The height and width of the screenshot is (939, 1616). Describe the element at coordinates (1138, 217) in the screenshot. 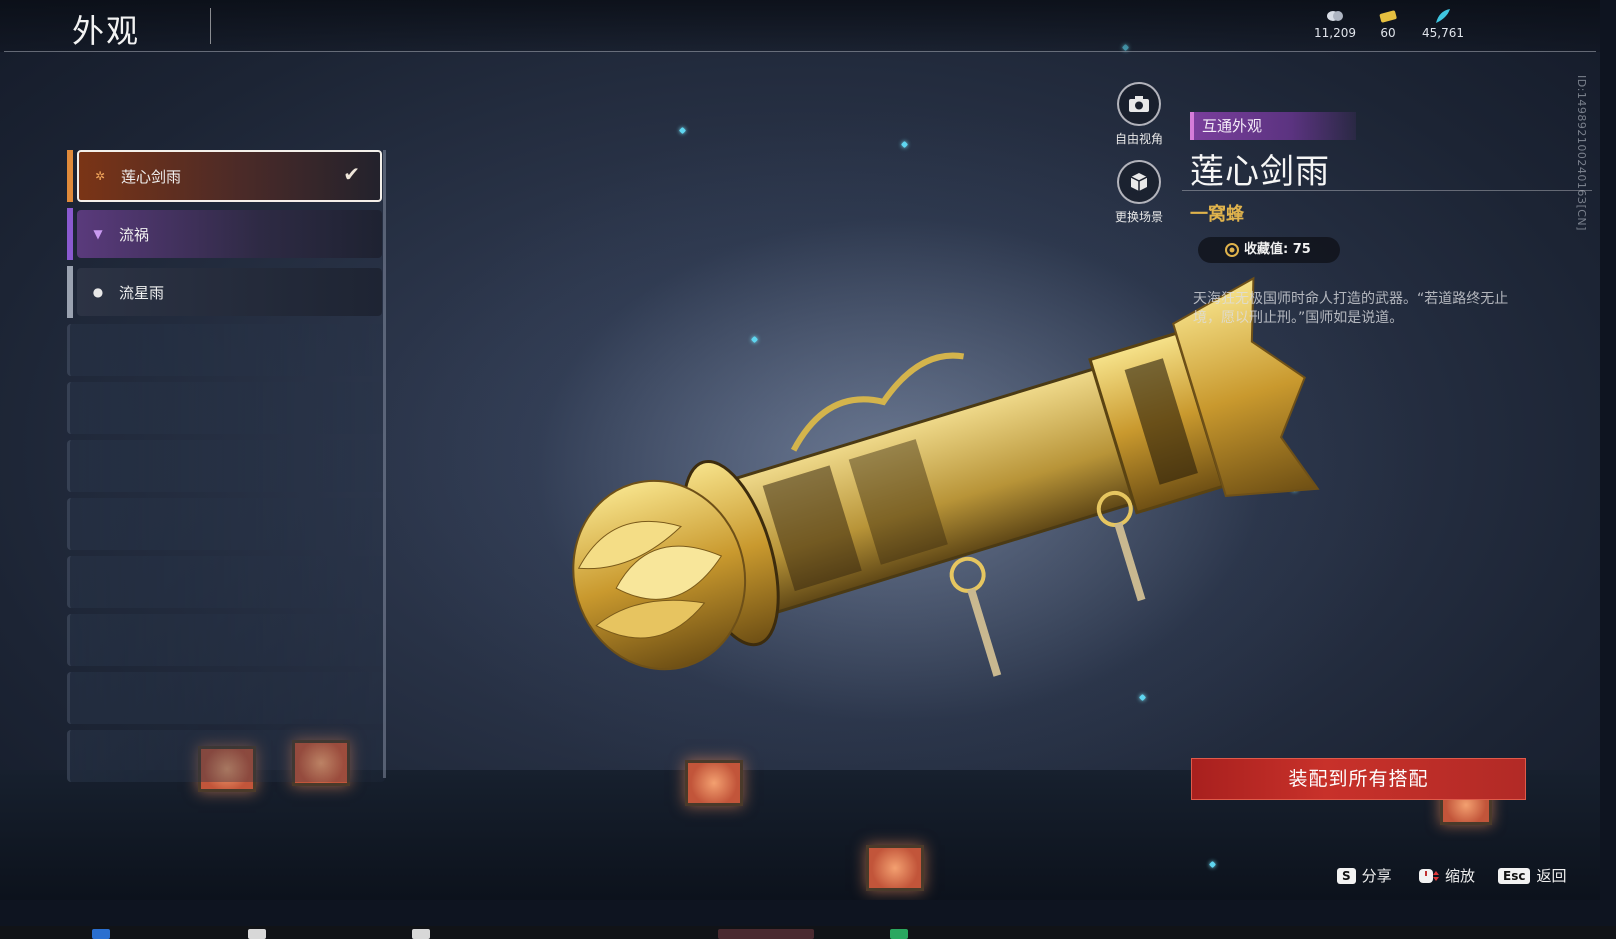

I see `change-scene-label: 更换场景` at that location.